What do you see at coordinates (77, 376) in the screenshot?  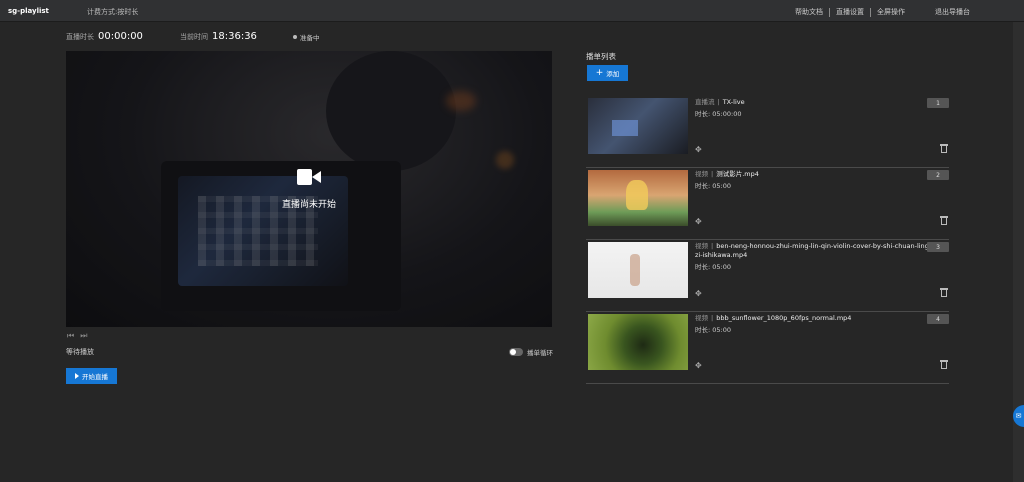 I see `play-icon` at bounding box center [77, 376].